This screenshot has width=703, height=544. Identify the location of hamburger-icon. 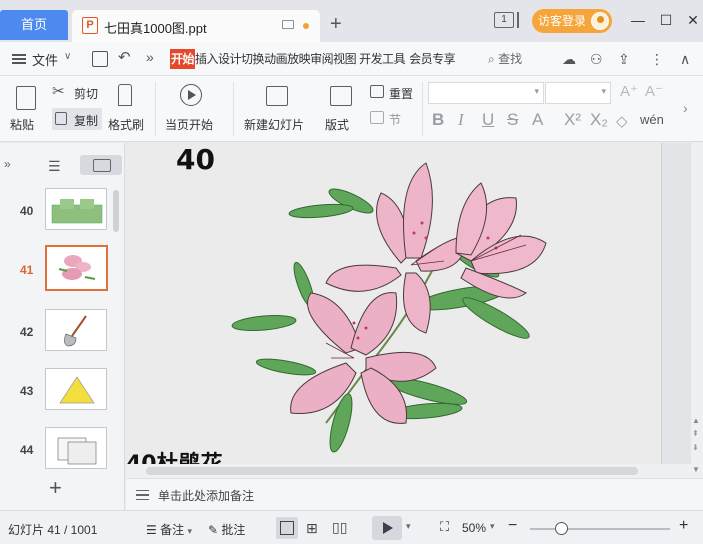
(19, 59).